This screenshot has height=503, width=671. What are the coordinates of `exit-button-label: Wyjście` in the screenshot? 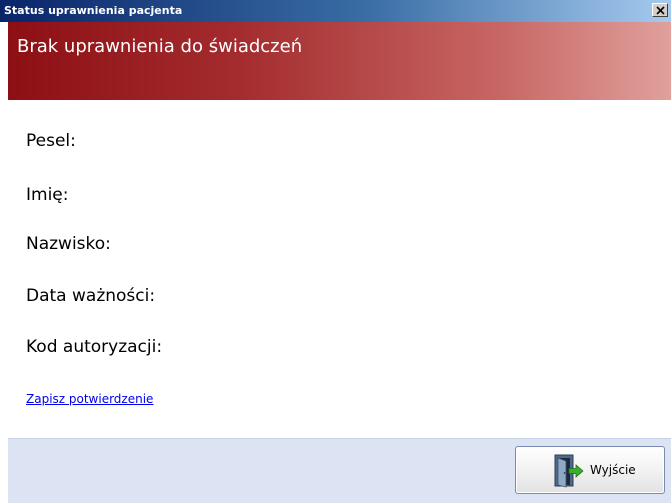 It's located at (613, 470).